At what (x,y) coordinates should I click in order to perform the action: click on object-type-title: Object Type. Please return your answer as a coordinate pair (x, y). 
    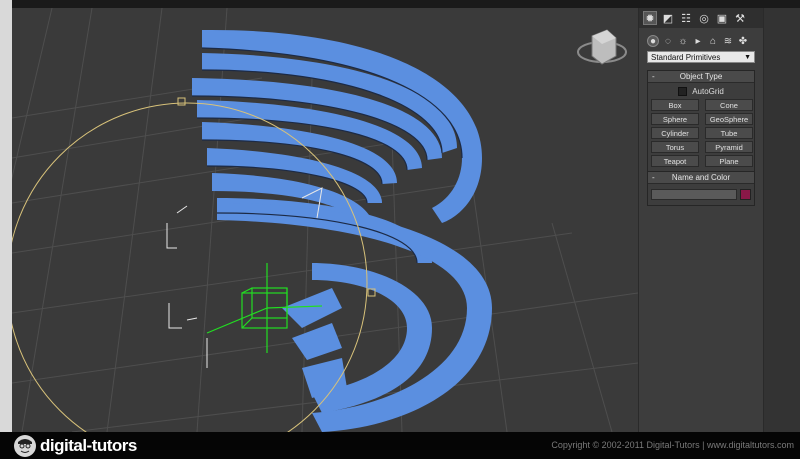
    Looking at the image, I should click on (701, 76).